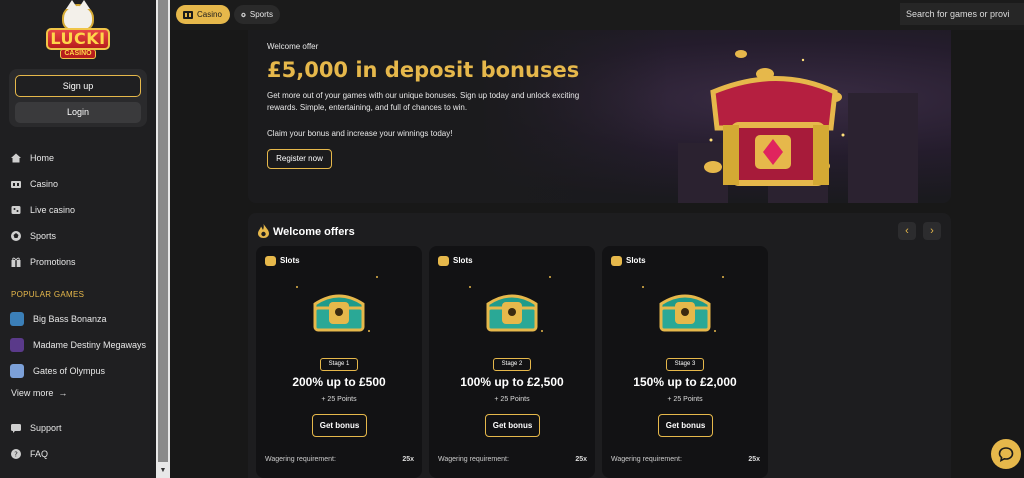 This screenshot has width=1024, height=478. Describe the element at coordinates (16, 158) in the screenshot. I see `home-icon` at that location.